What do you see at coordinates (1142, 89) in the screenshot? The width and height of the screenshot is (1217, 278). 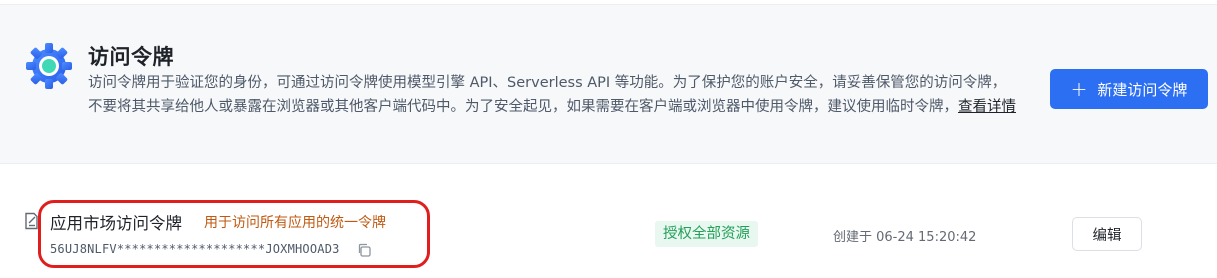 I see `new-access-token-label: 新建访问令牌` at bounding box center [1142, 89].